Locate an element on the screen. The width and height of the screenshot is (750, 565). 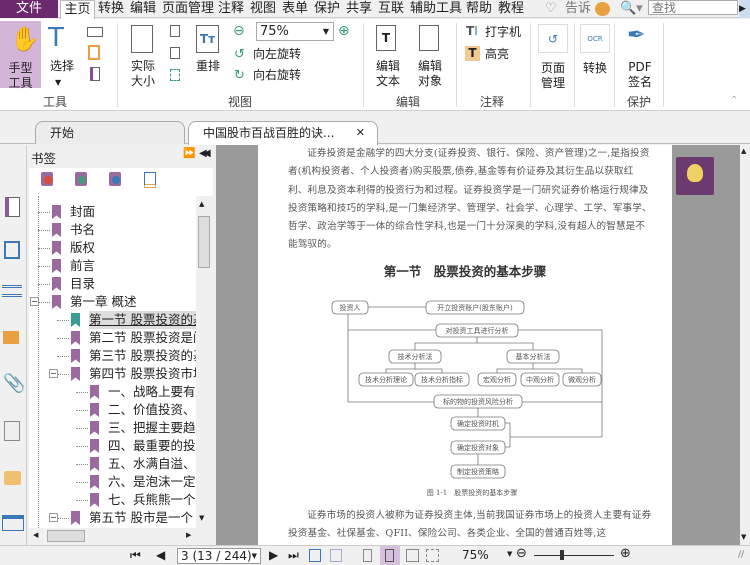
heart-icon is located at coordinates (602, 9).